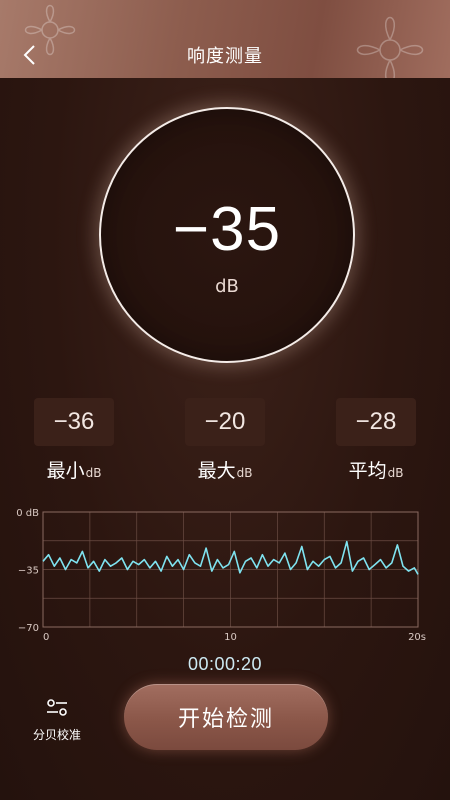  Describe the element at coordinates (225, 39) in the screenshot. I see `header-bar: 响度测量` at that location.